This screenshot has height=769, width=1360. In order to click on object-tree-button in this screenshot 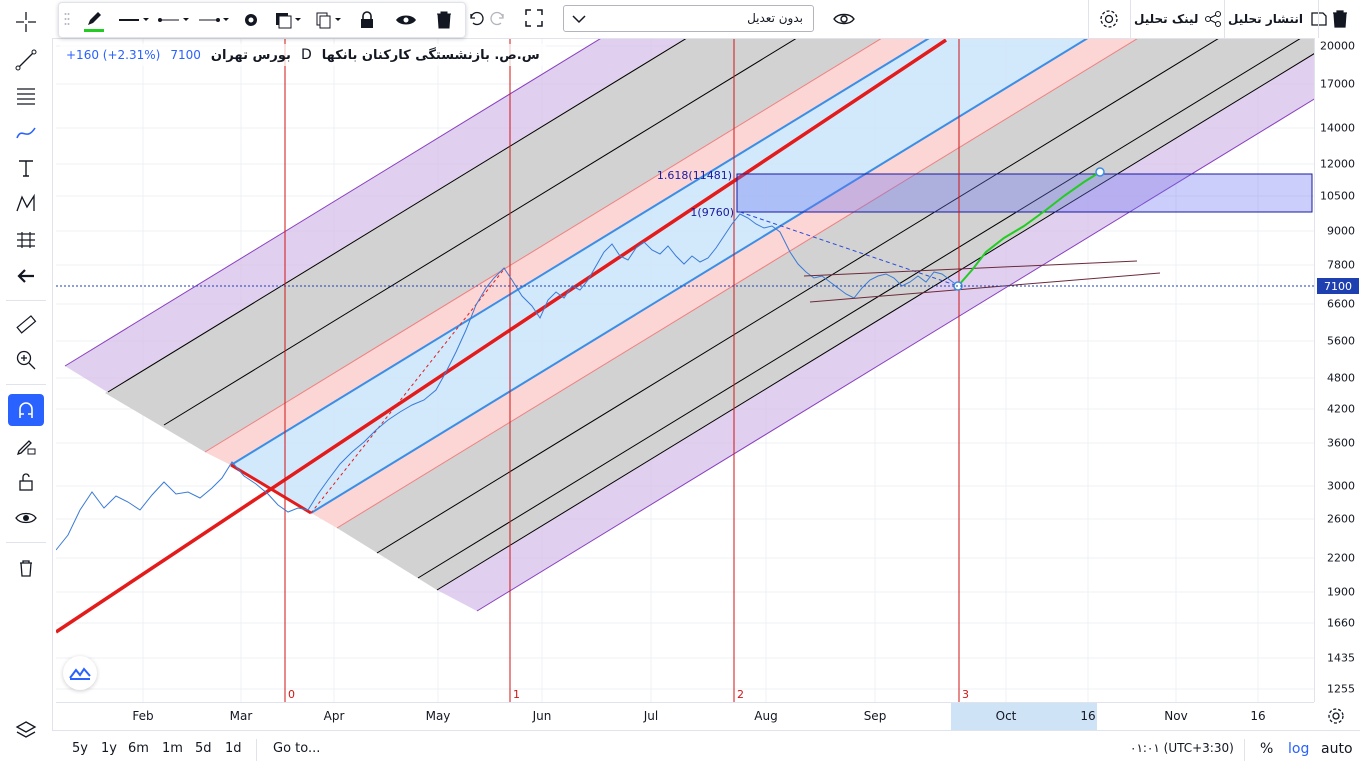, I will do `click(26, 730)`.